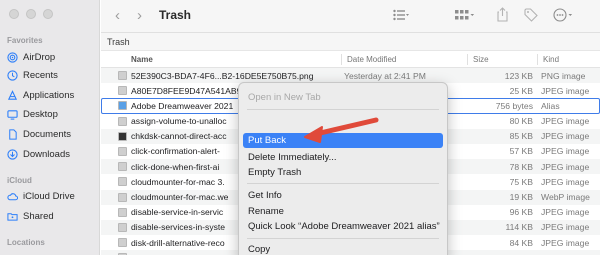 This screenshot has width=600, height=255. I want to click on file-size: 19 KB, so click(521, 197).